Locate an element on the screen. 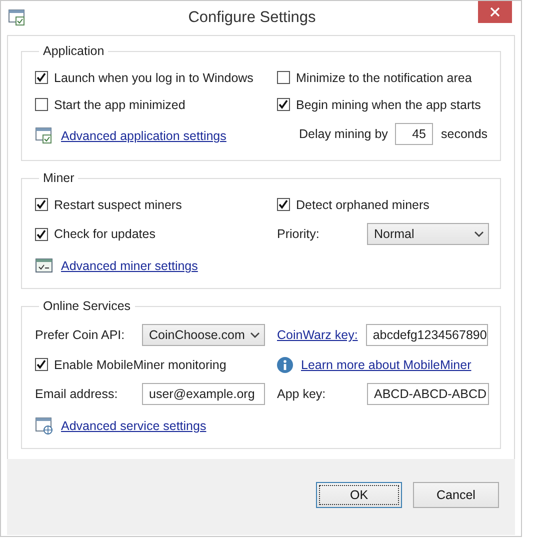 The image size is (535, 545). group-title: Application is located at coordinates (74, 51).